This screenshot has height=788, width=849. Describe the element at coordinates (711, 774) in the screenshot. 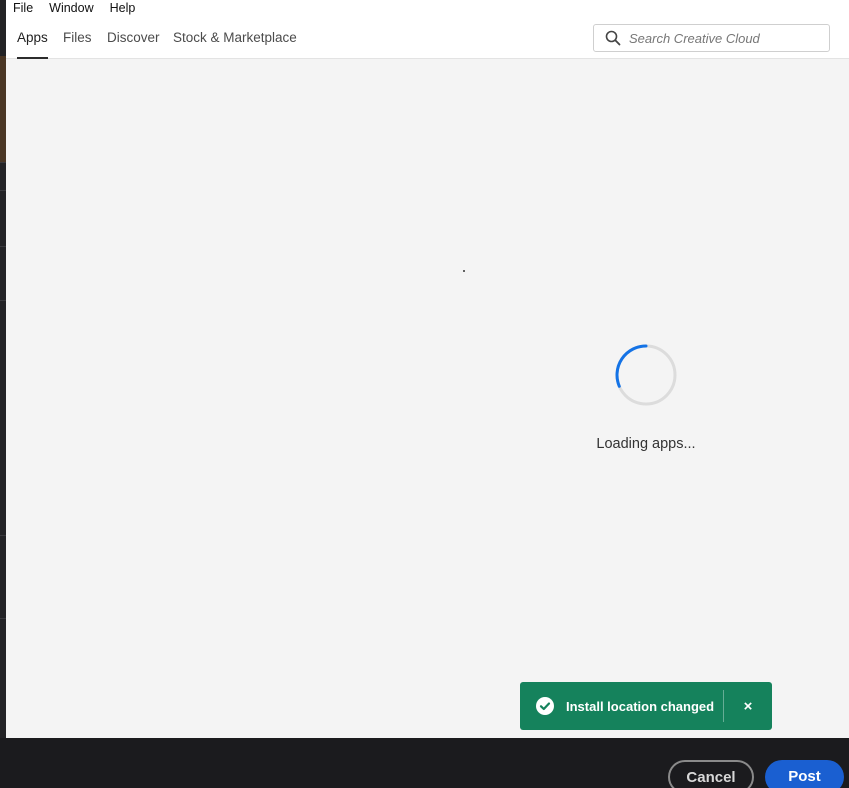

I see `cancel-button: Cancel` at that location.